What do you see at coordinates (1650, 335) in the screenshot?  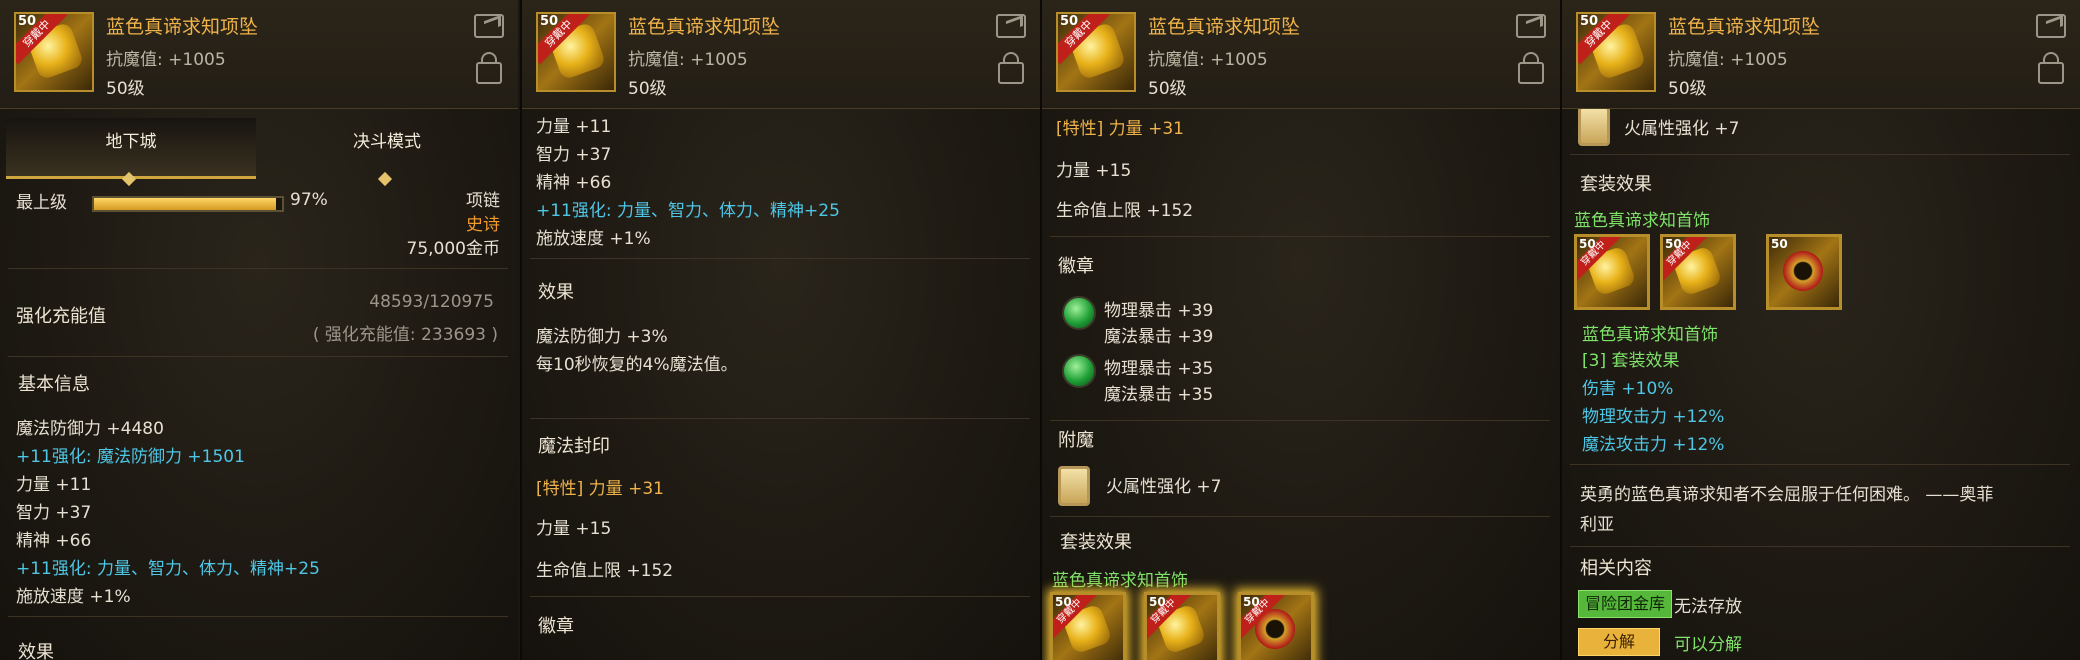 I see `set-name-2: 蓝色真谛求知首饰` at bounding box center [1650, 335].